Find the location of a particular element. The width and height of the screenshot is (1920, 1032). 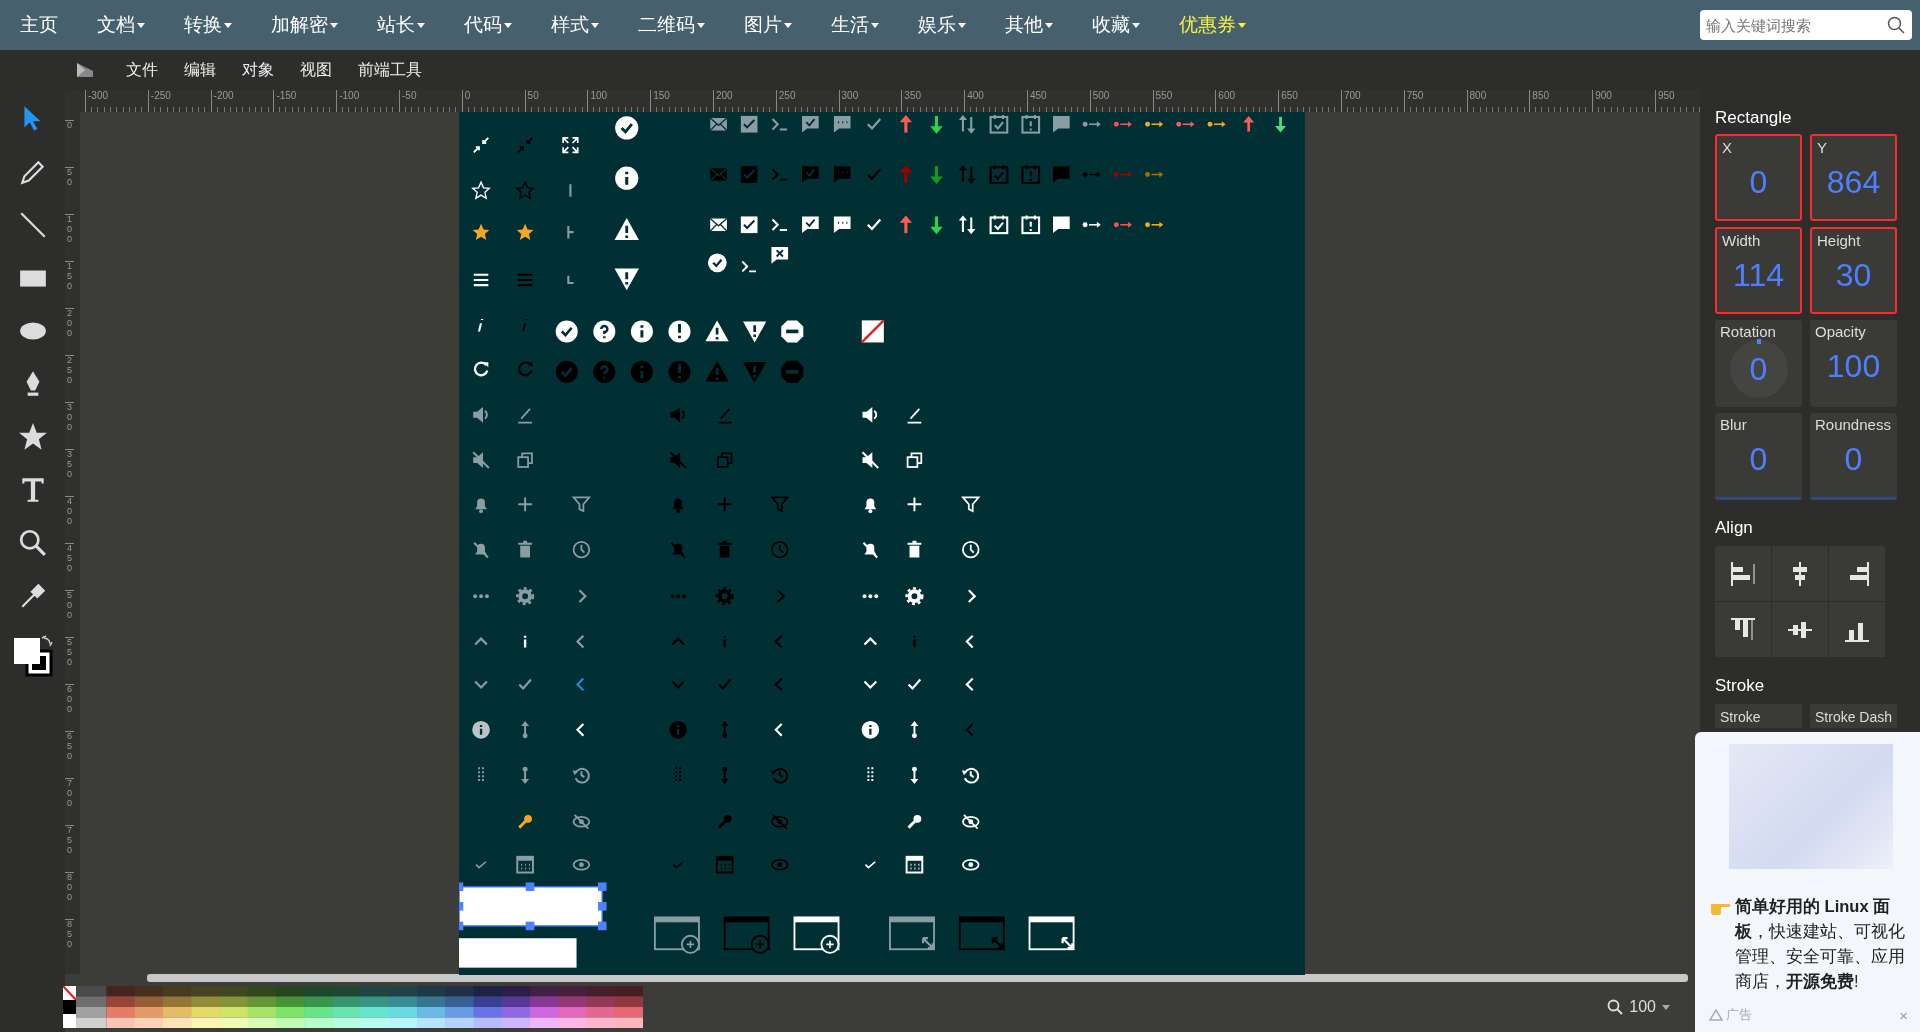

nav-link: 代码 is located at coordinates (499, 25).